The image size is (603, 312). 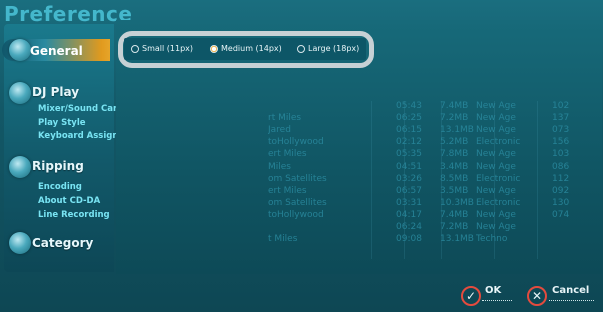 What do you see at coordinates (409, 214) in the screenshot?
I see `table-cell-time: 04:17` at bounding box center [409, 214].